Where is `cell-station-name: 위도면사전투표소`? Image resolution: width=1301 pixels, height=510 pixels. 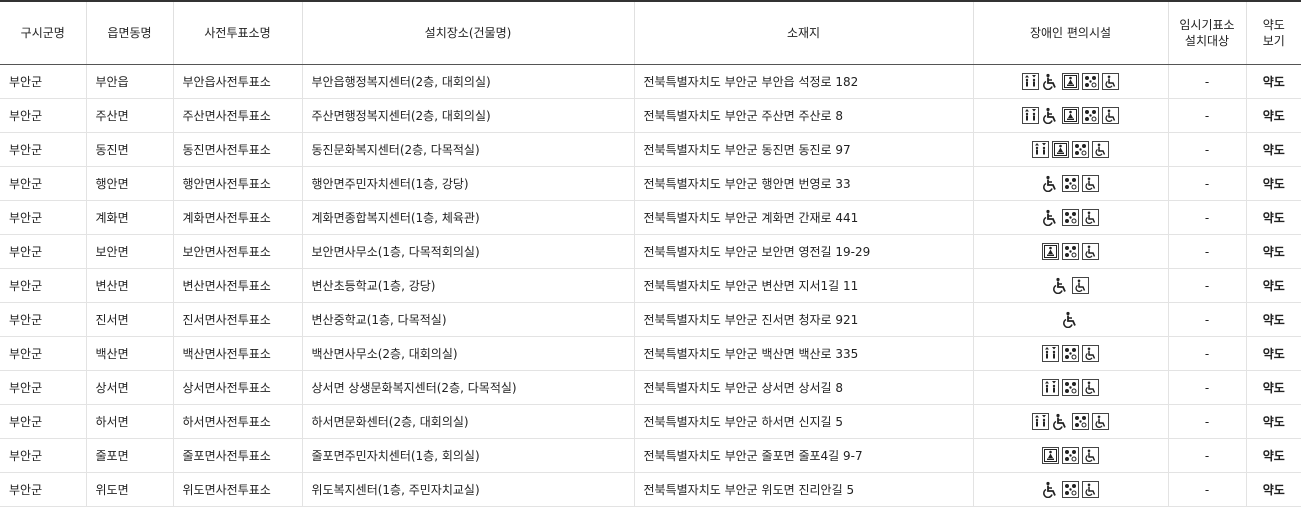 cell-station-name: 위도면사전투표소 is located at coordinates (238, 489).